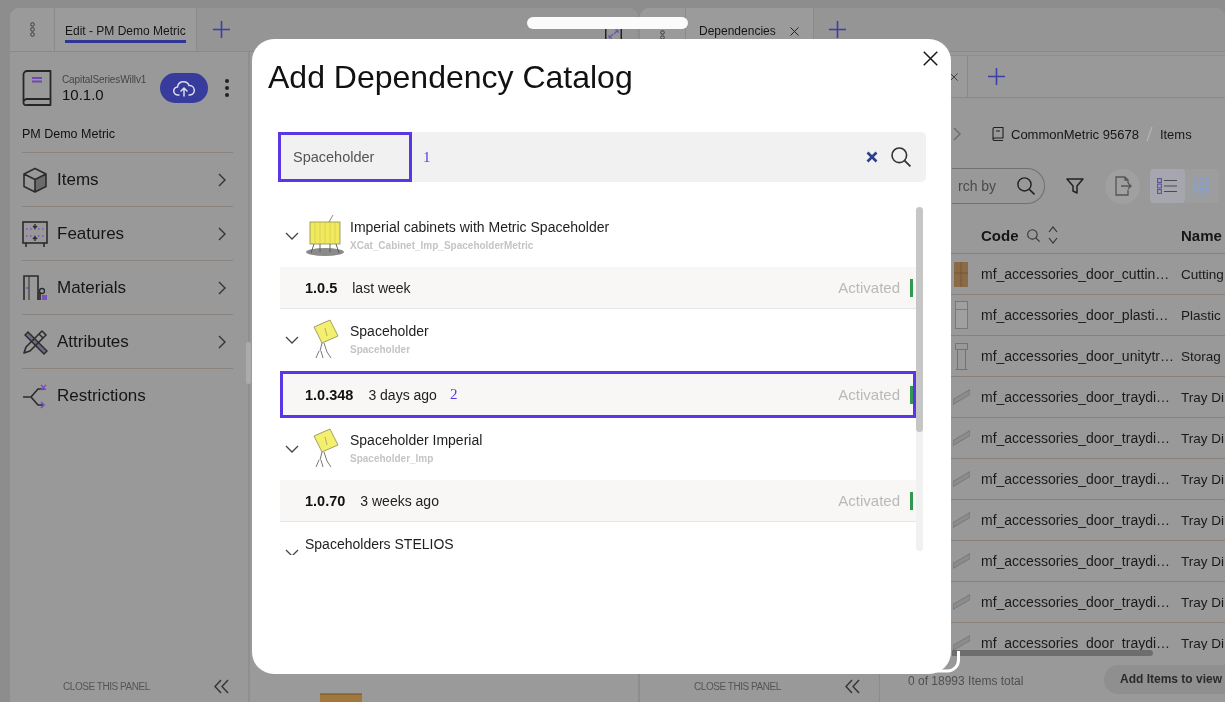 The height and width of the screenshot is (702, 1225). I want to click on list-icon, so click(1167, 186).